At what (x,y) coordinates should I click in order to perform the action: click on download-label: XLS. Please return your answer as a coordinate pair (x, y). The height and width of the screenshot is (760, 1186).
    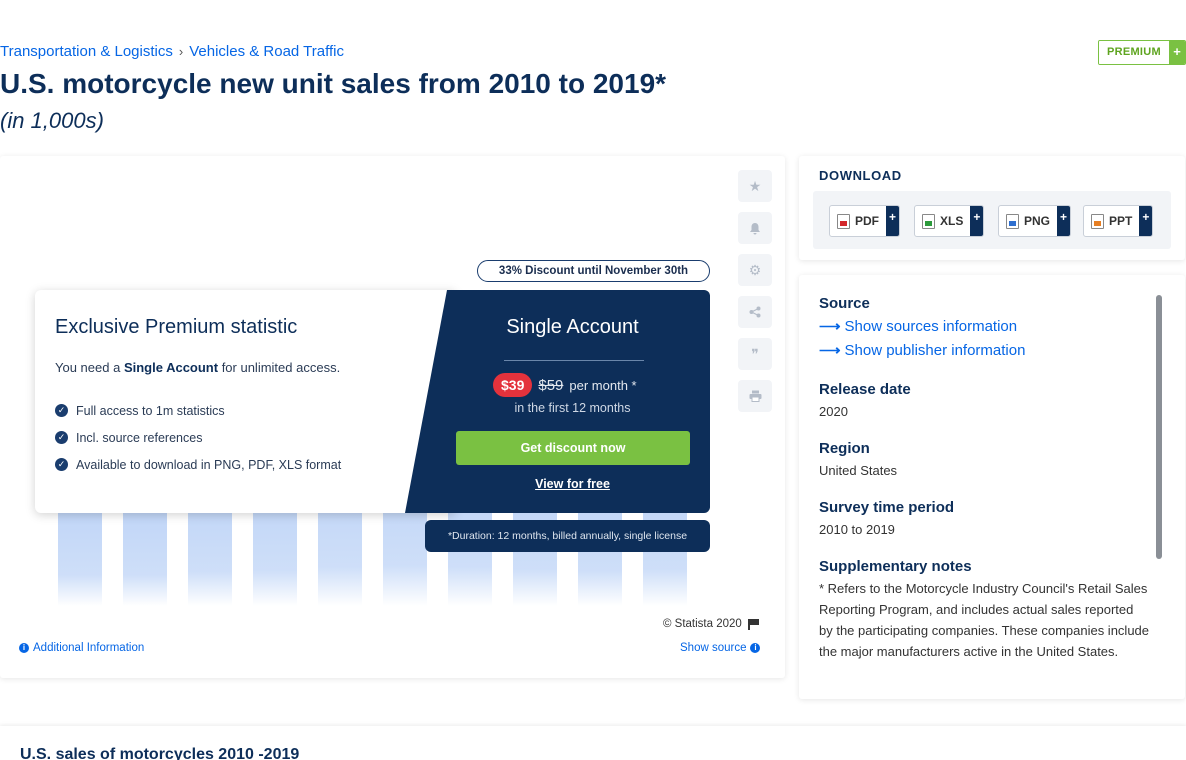
    Looking at the image, I should click on (952, 221).